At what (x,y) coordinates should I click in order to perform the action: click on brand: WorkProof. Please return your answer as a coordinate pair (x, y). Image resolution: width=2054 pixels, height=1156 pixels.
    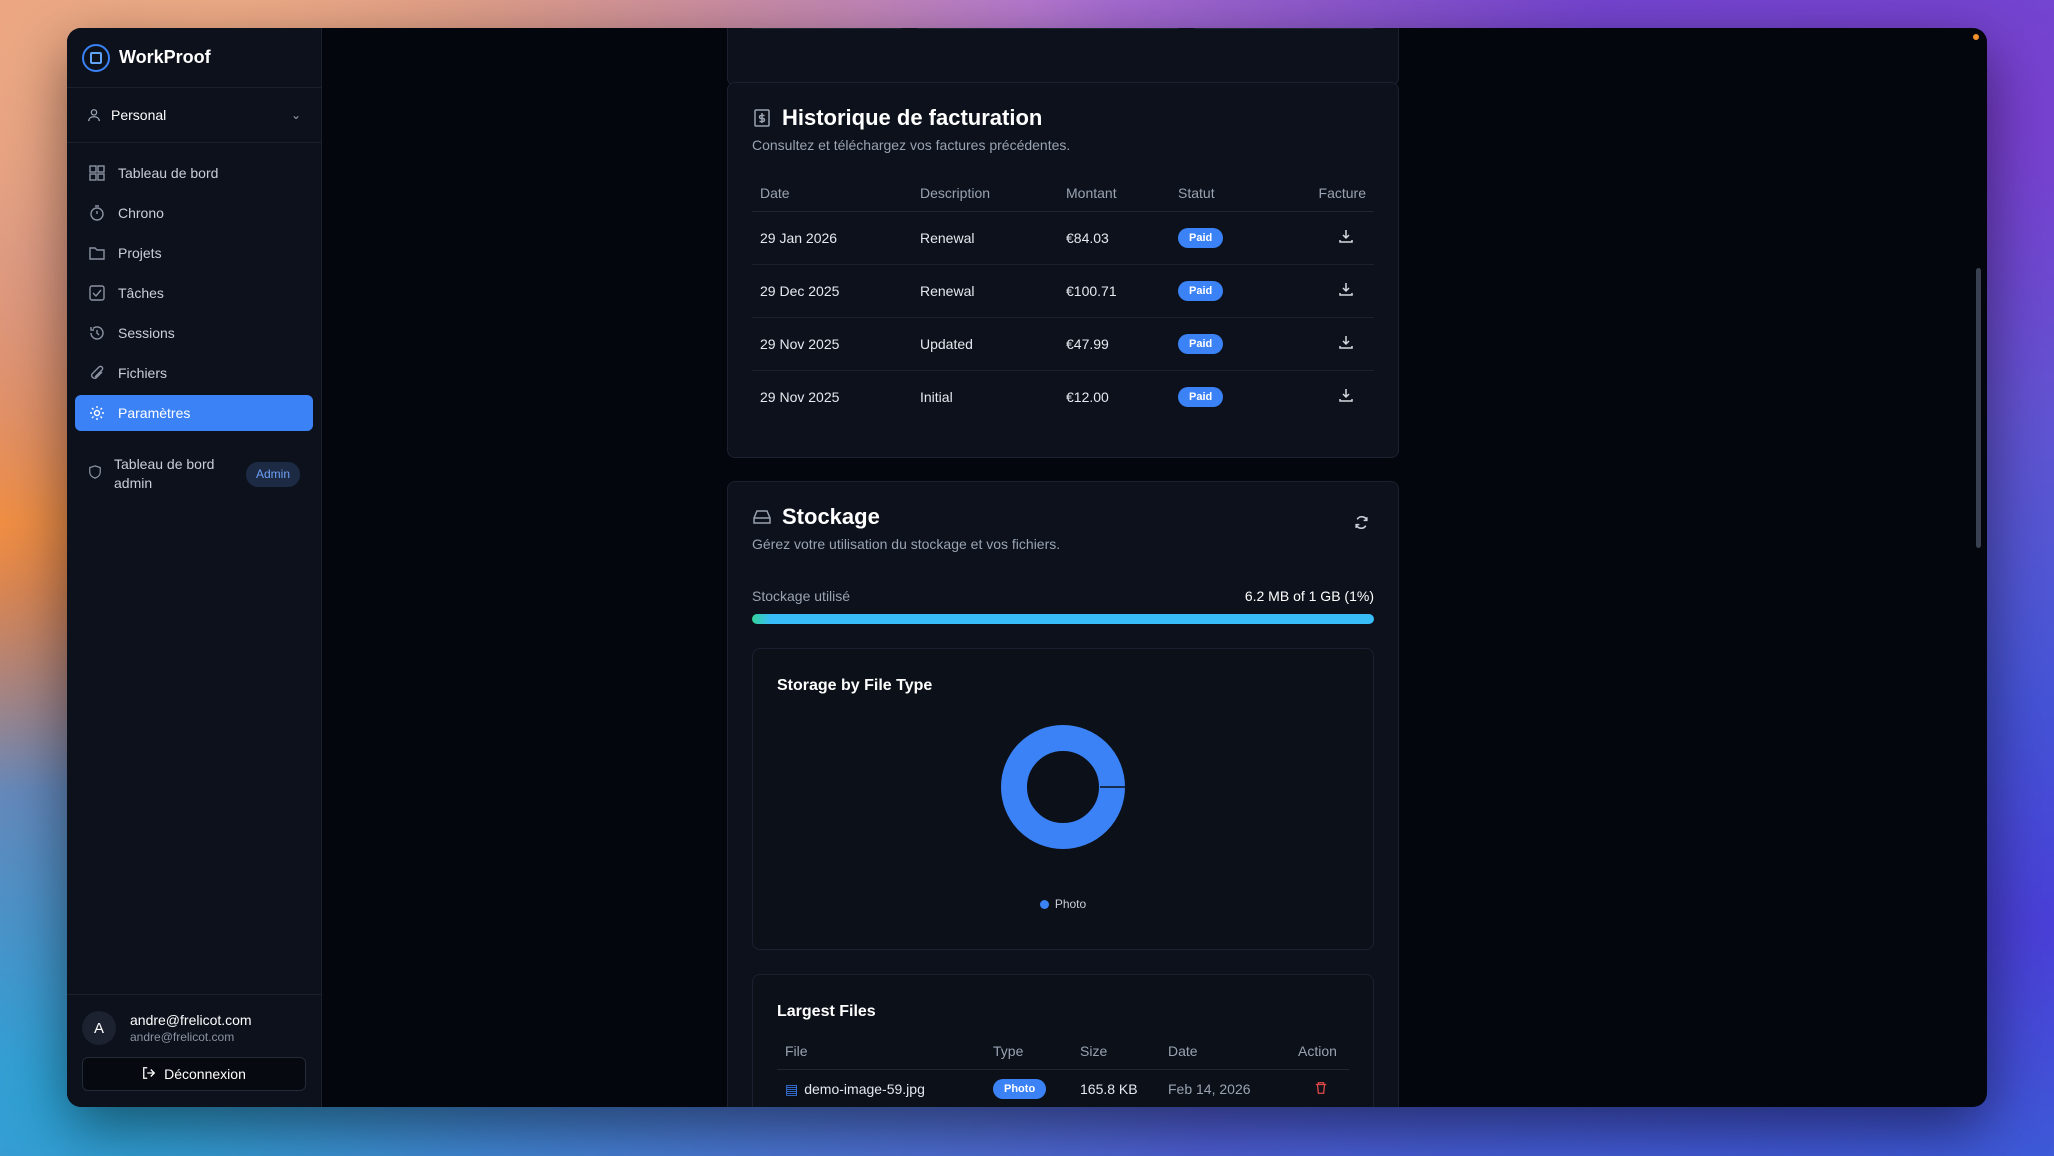
    Looking at the image, I should click on (194, 58).